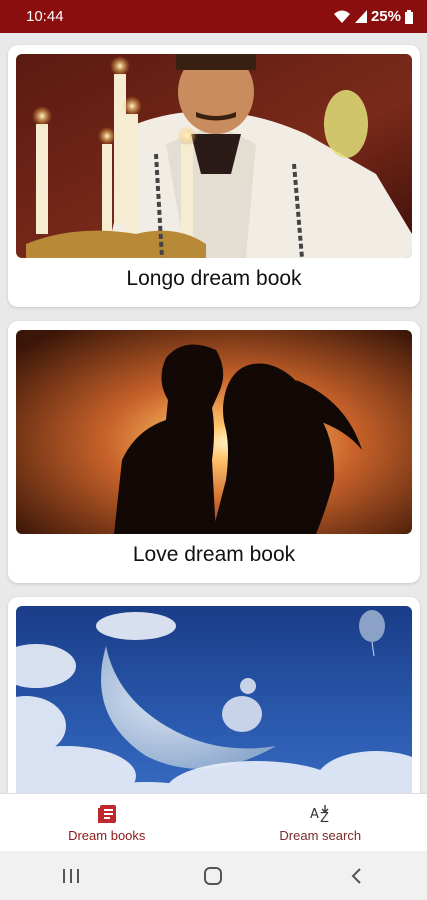  I want to click on battery-icon, so click(409, 16).